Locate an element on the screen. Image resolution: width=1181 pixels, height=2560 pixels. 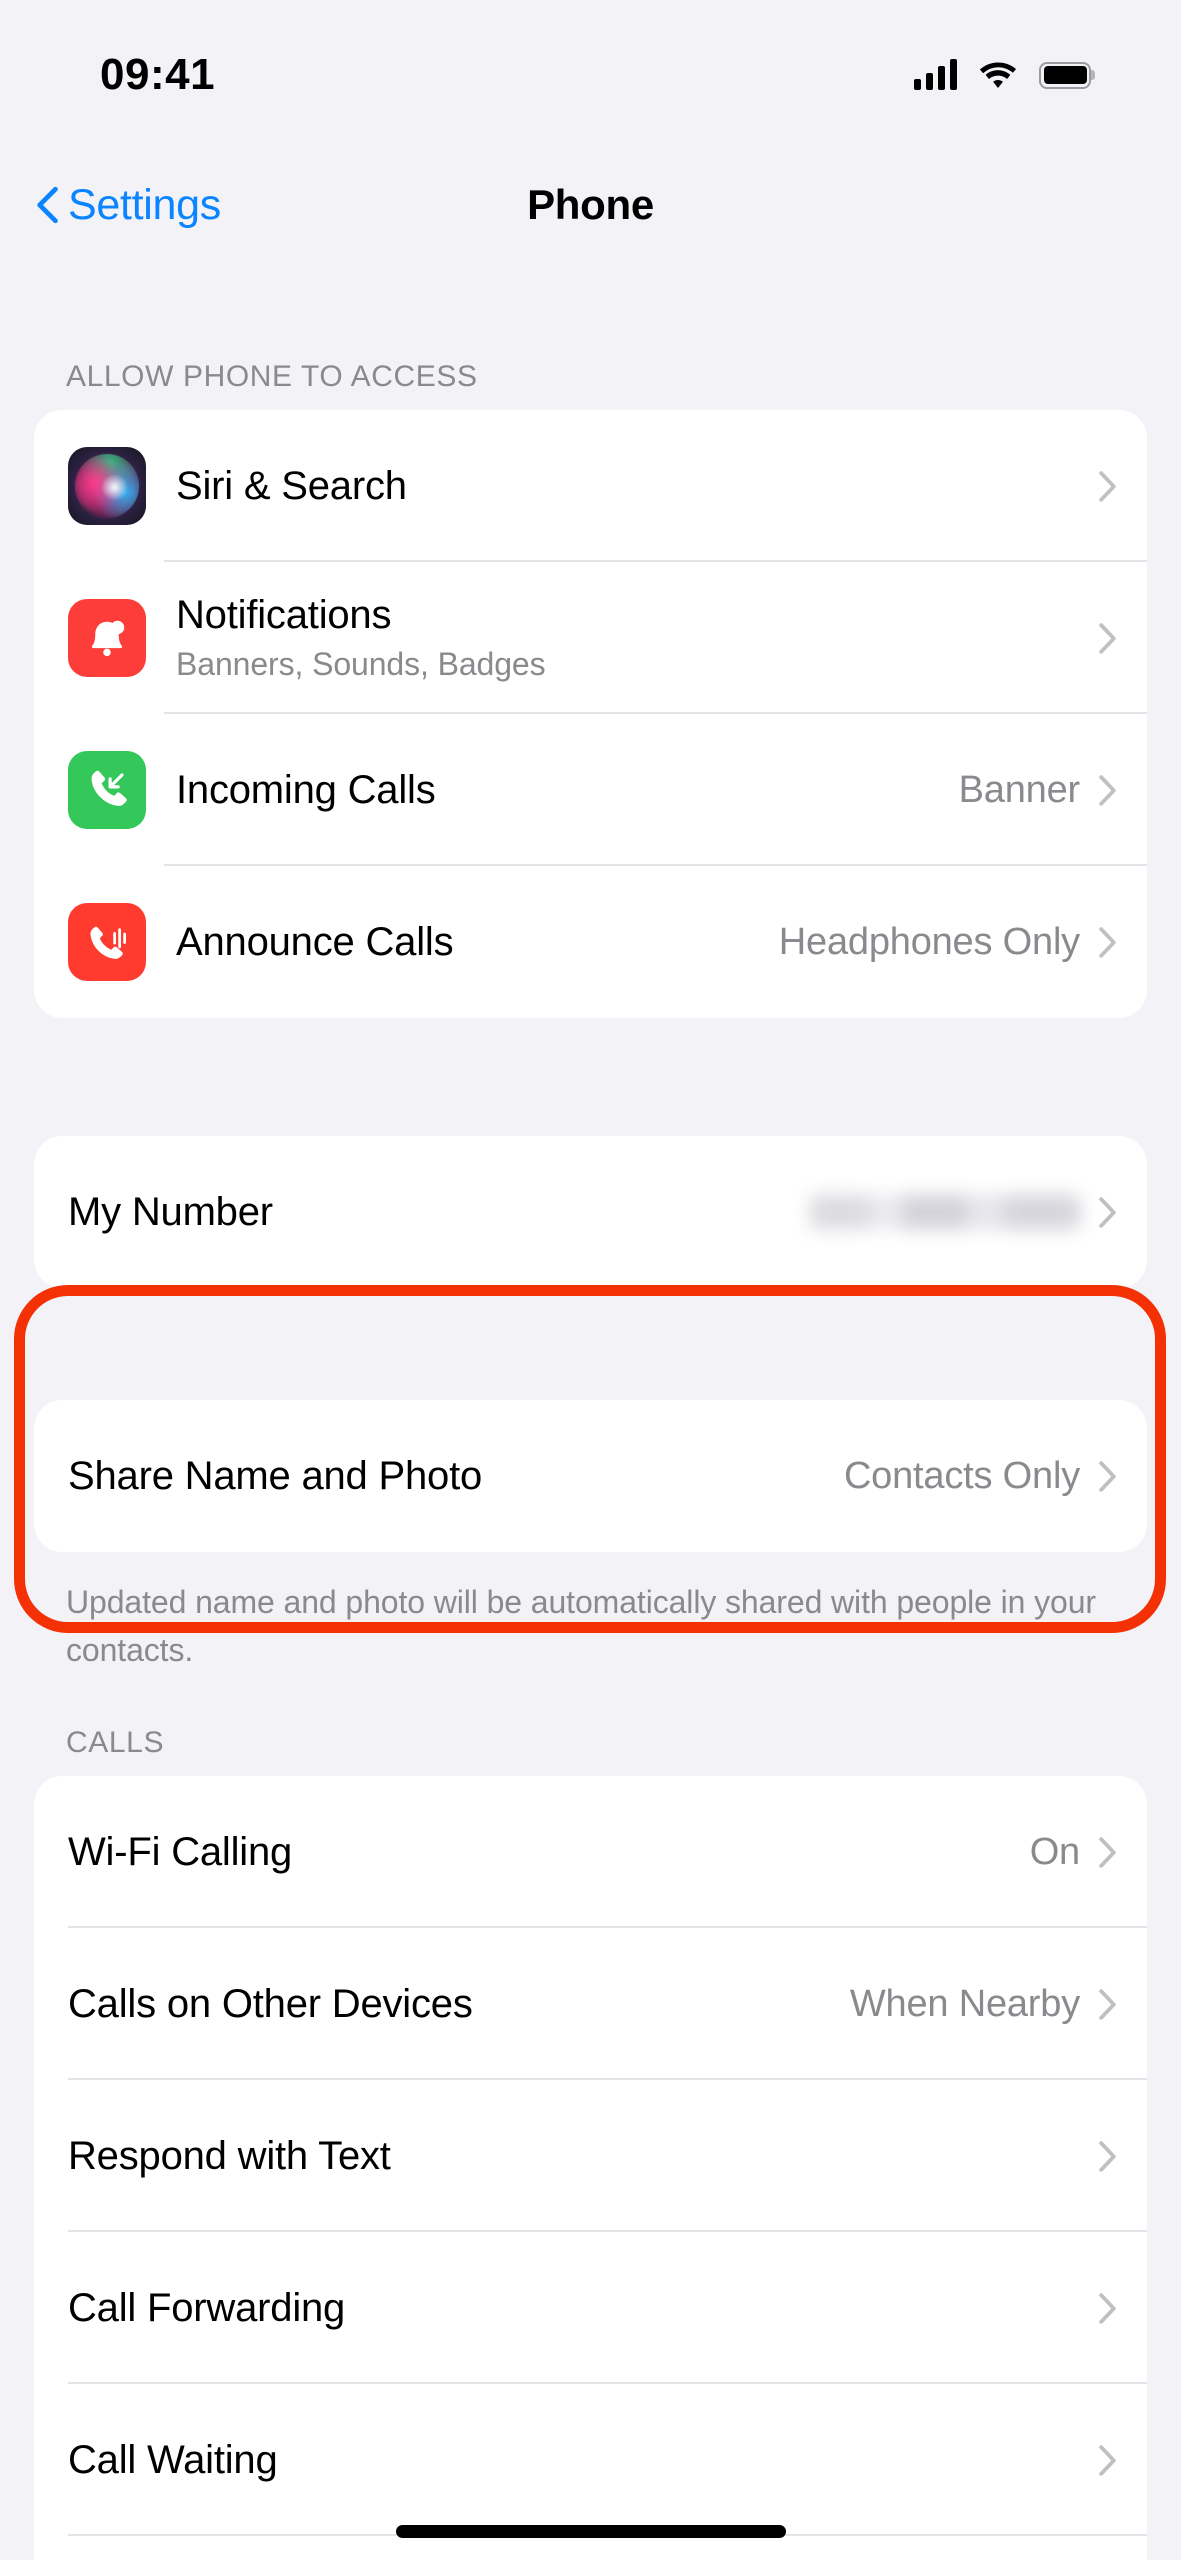
row-value: Banner is located at coordinates (1019, 789).